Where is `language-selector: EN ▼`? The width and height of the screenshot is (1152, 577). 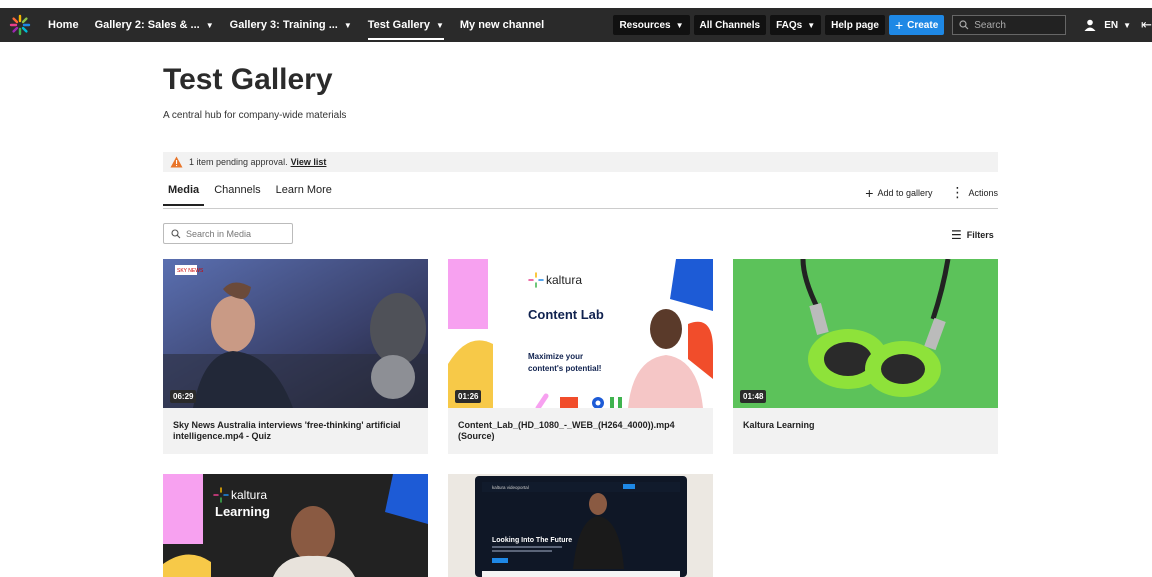
language-selector: EN ▼ is located at coordinates (1117, 25).